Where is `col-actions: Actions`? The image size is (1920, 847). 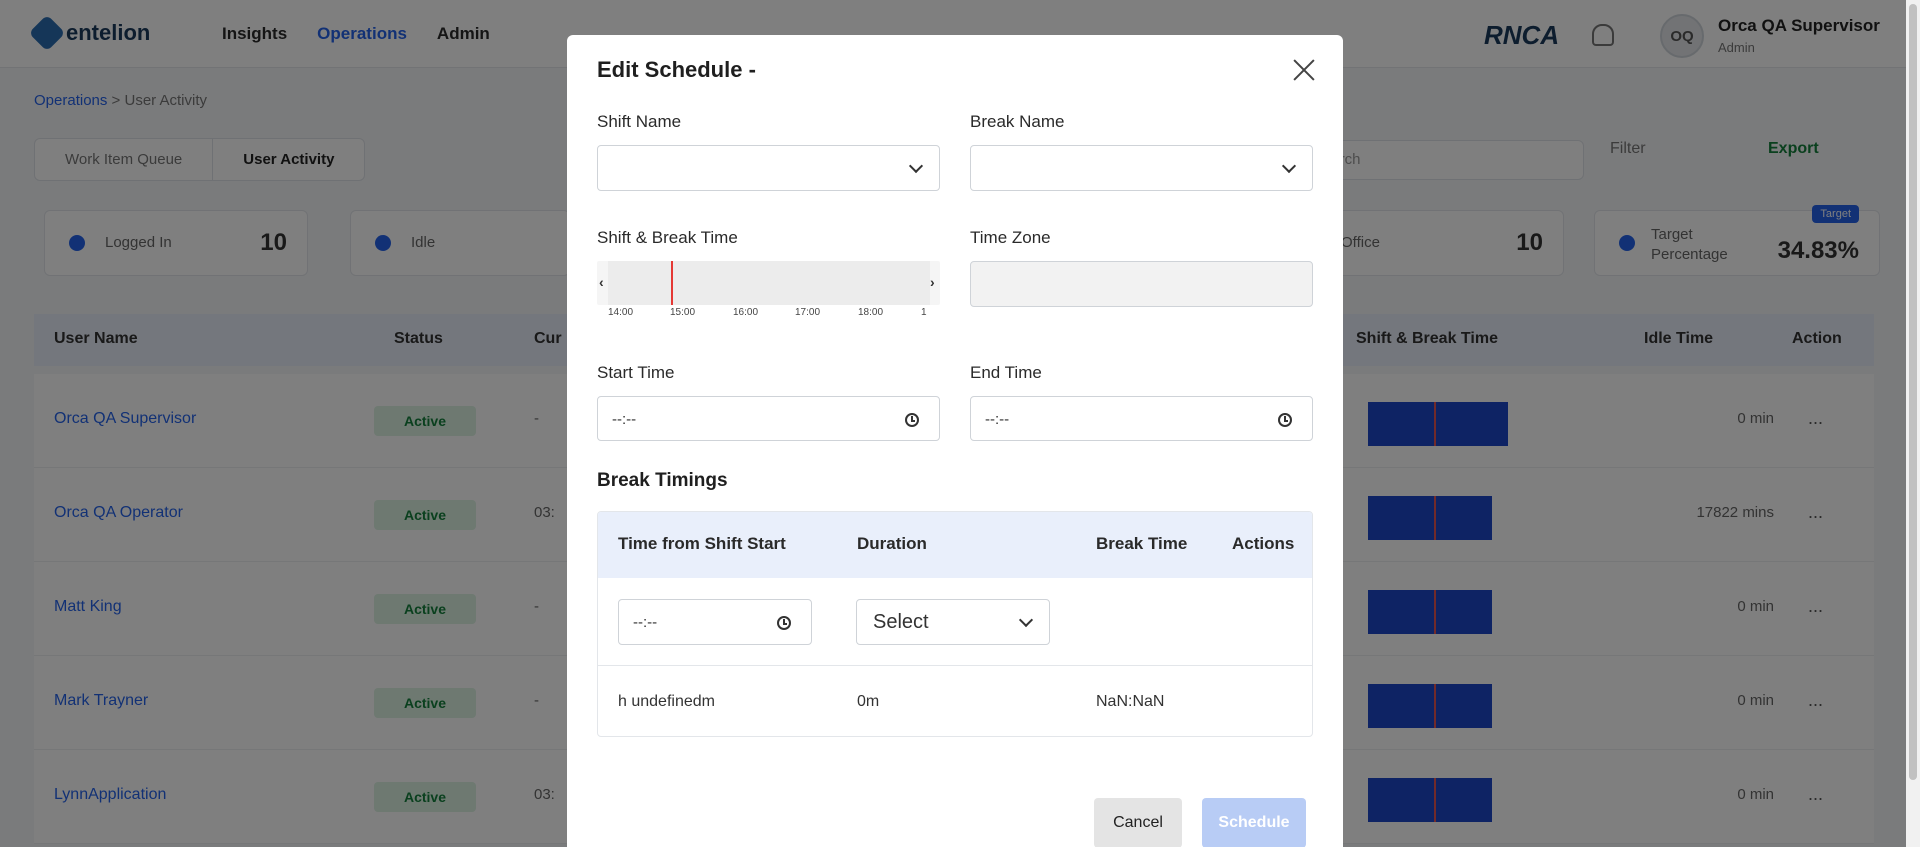 col-actions: Actions is located at coordinates (1263, 543).